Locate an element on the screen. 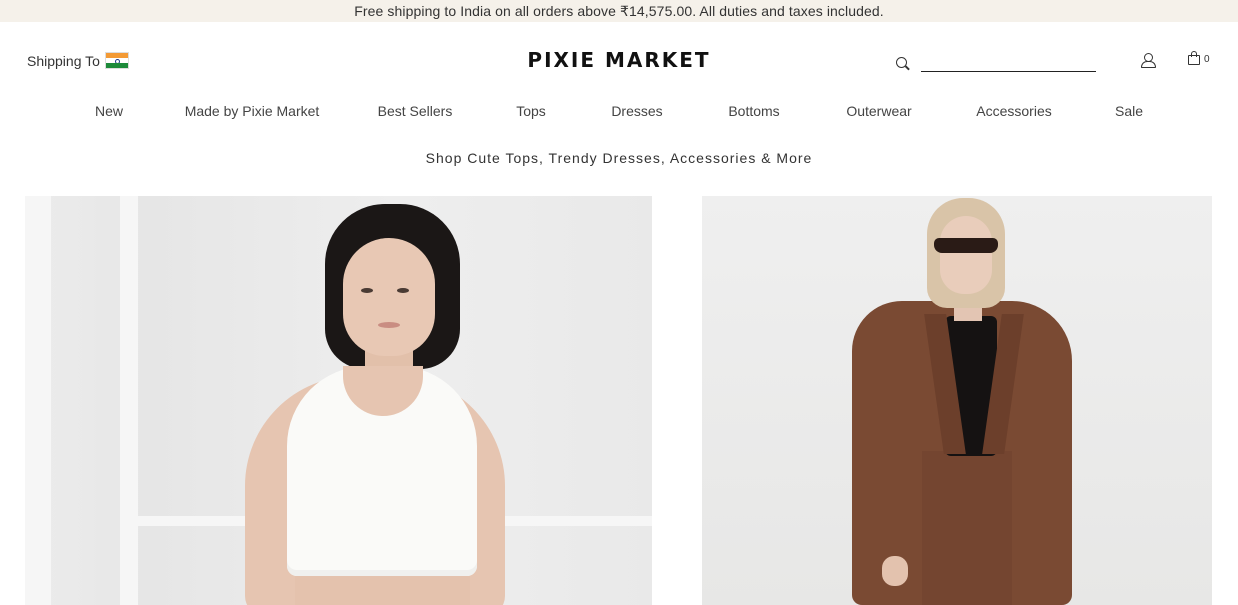 This screenshot has height=605, width=1238. account-icon is located at coordinates (1148, 60).